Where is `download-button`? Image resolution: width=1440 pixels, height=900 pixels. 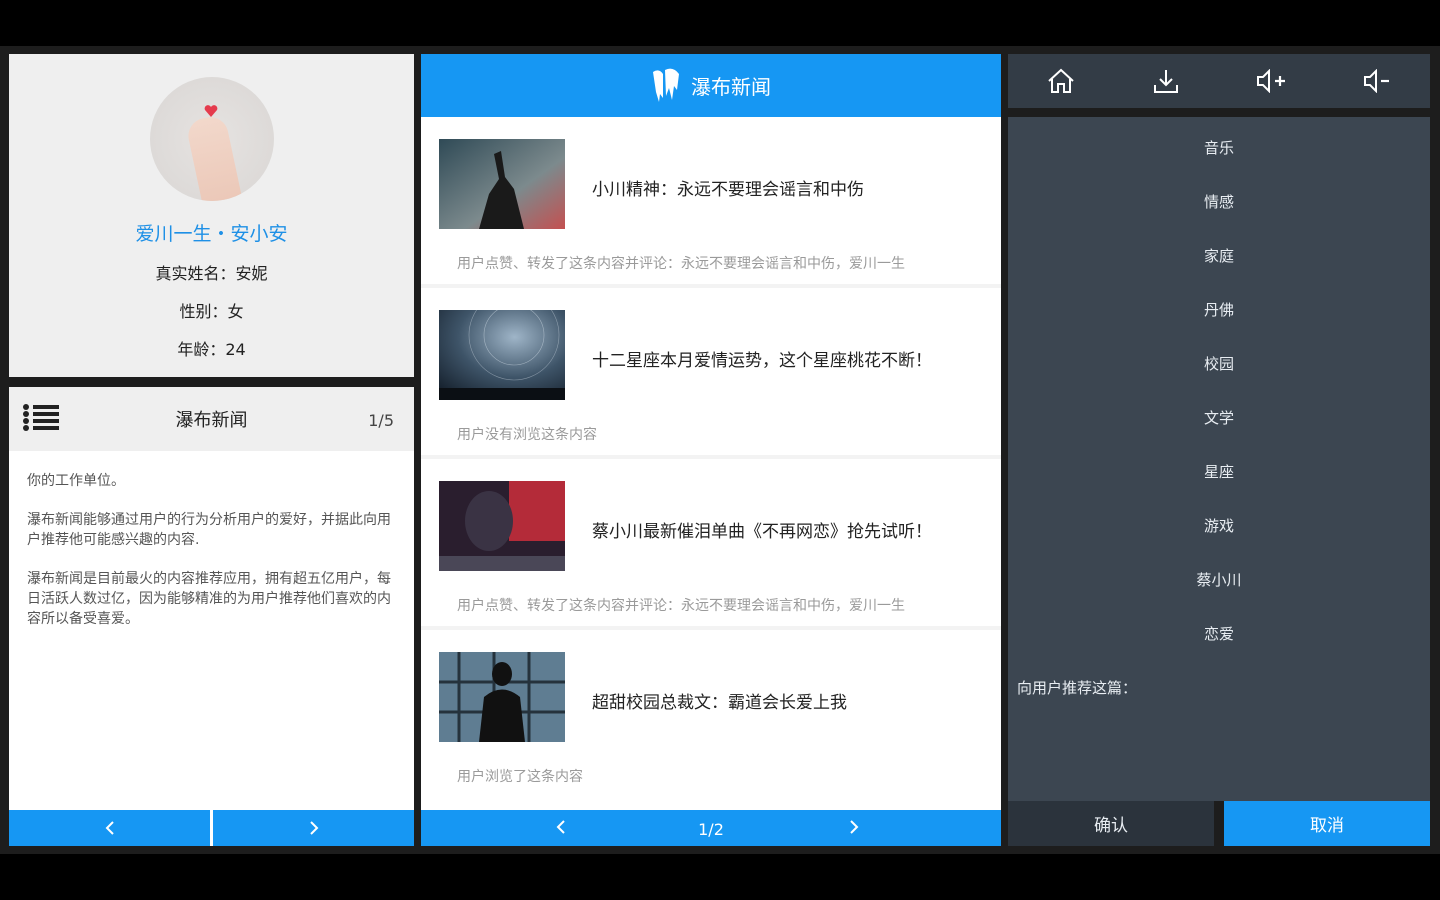 download-button is located at coordinates (1167, 81).